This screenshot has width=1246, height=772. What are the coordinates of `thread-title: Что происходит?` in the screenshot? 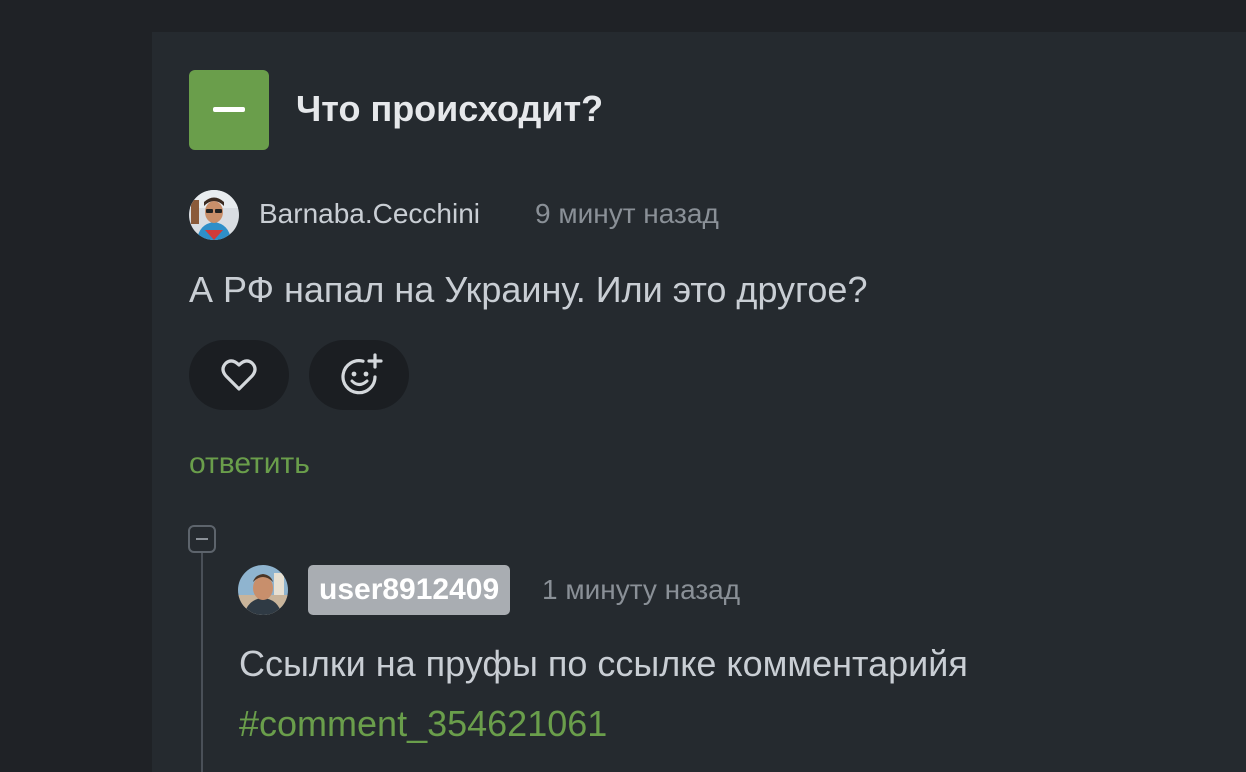 It's located at (450, 108).